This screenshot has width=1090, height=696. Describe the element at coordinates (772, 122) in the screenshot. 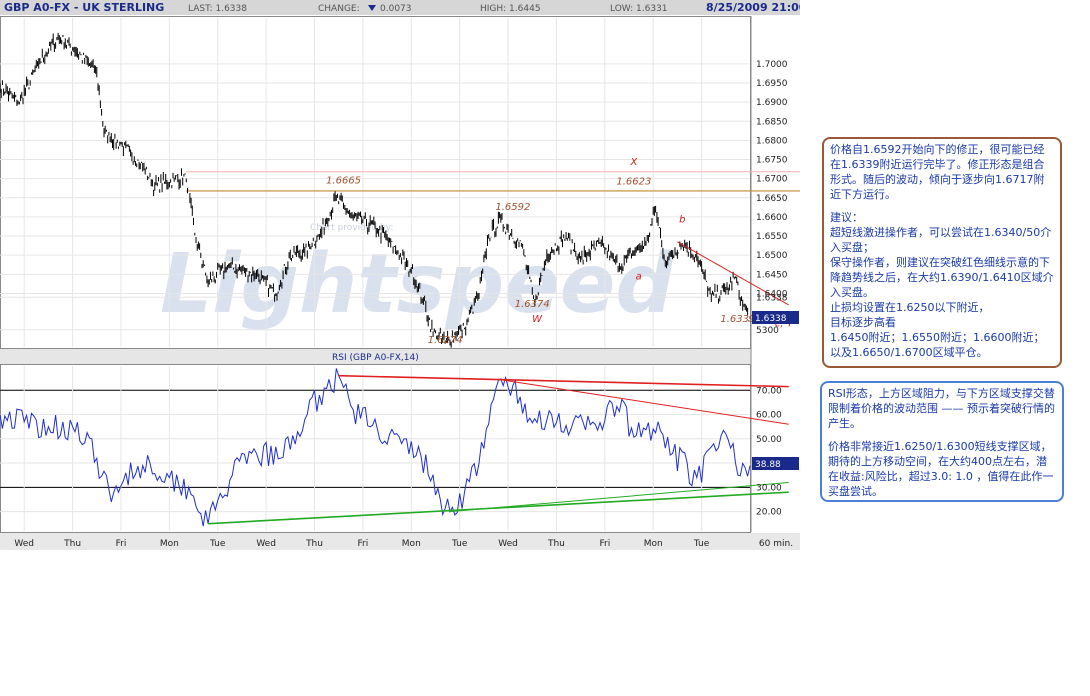

I see `price-y-tick-label: 1.6850` at that location.